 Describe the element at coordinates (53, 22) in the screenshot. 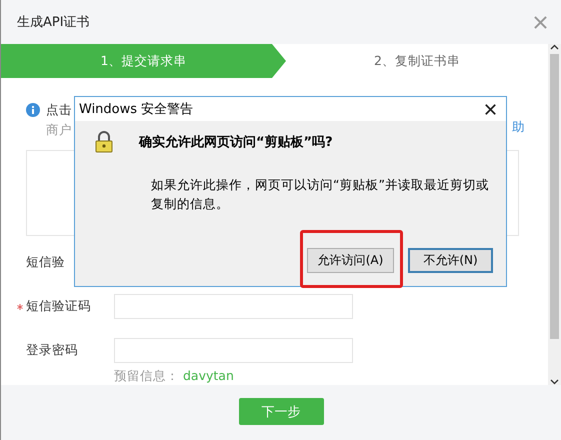

I see `modal-title: 生成API证书` at that location.